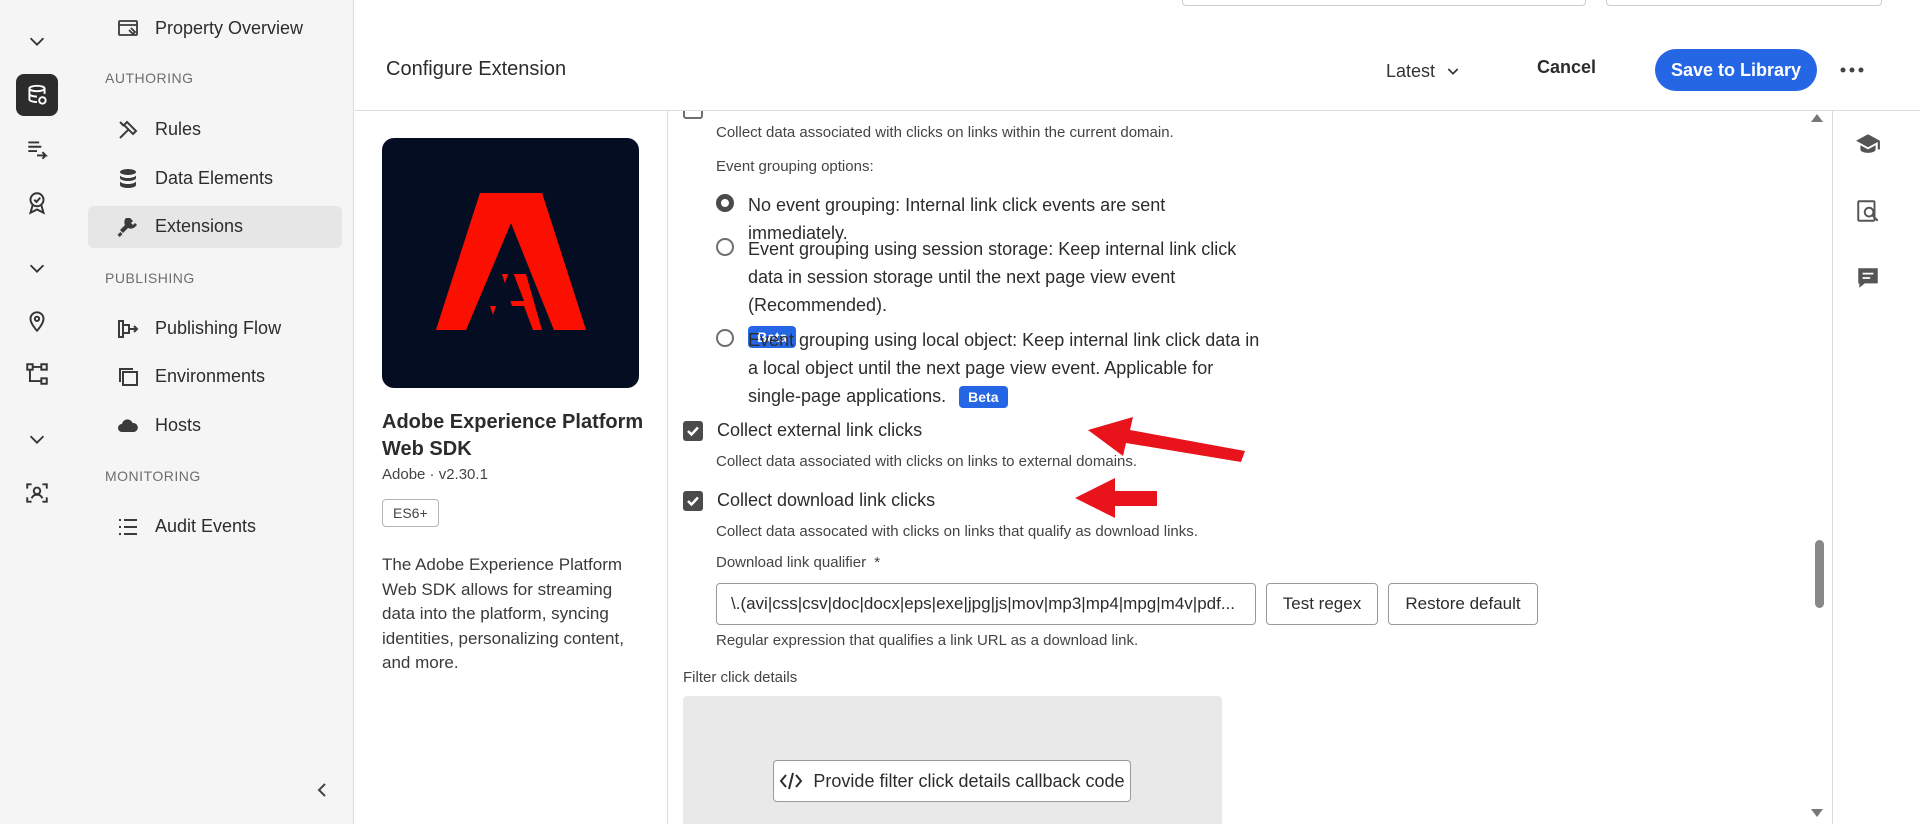  What do you see at coordinates (37, 203) in the screenshot?
I see `badge-icon` at bounding box center [37, 203].